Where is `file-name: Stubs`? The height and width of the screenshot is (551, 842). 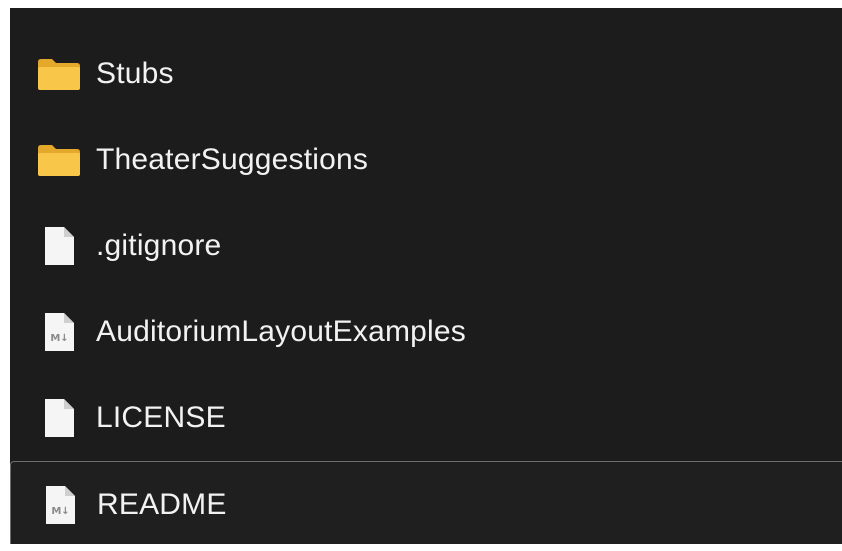 file-name: Stubs is located at coordinates (135, 73).